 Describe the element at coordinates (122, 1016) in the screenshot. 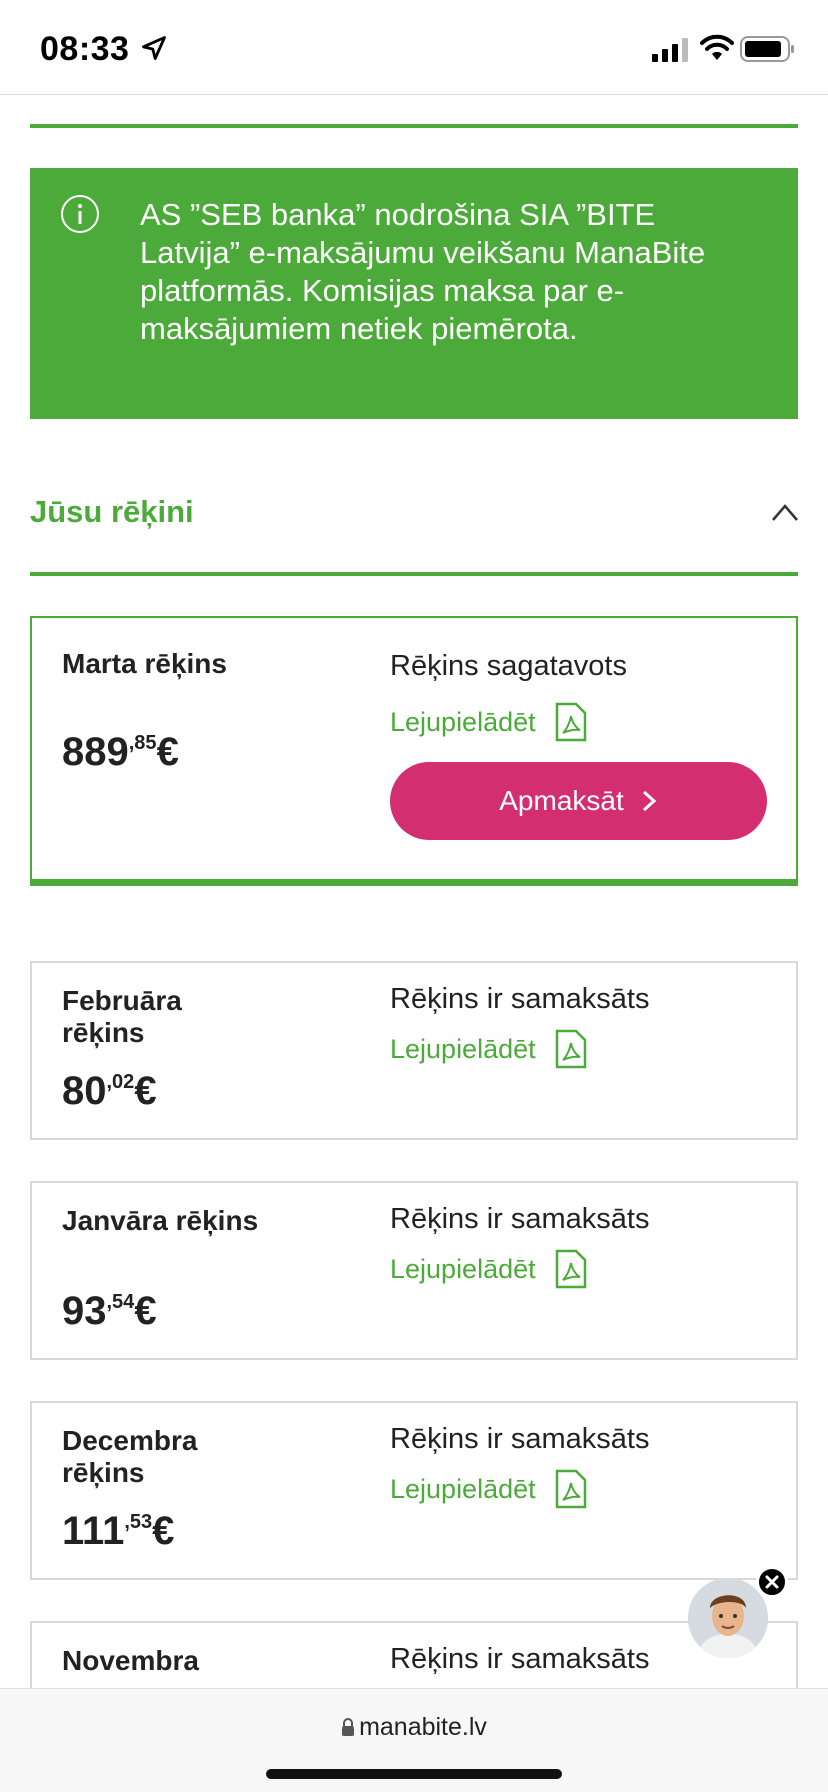

I see `bill-month: Februāra rēķins` at that location.